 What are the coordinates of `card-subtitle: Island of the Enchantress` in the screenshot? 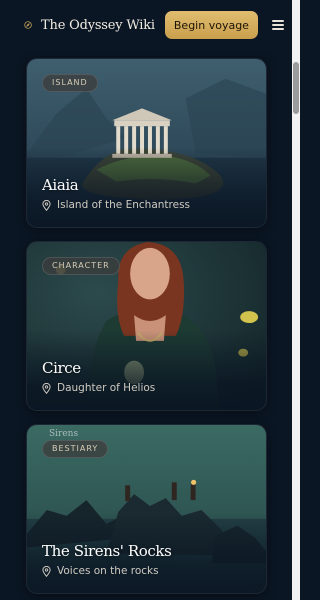 It's located at (124, 205).